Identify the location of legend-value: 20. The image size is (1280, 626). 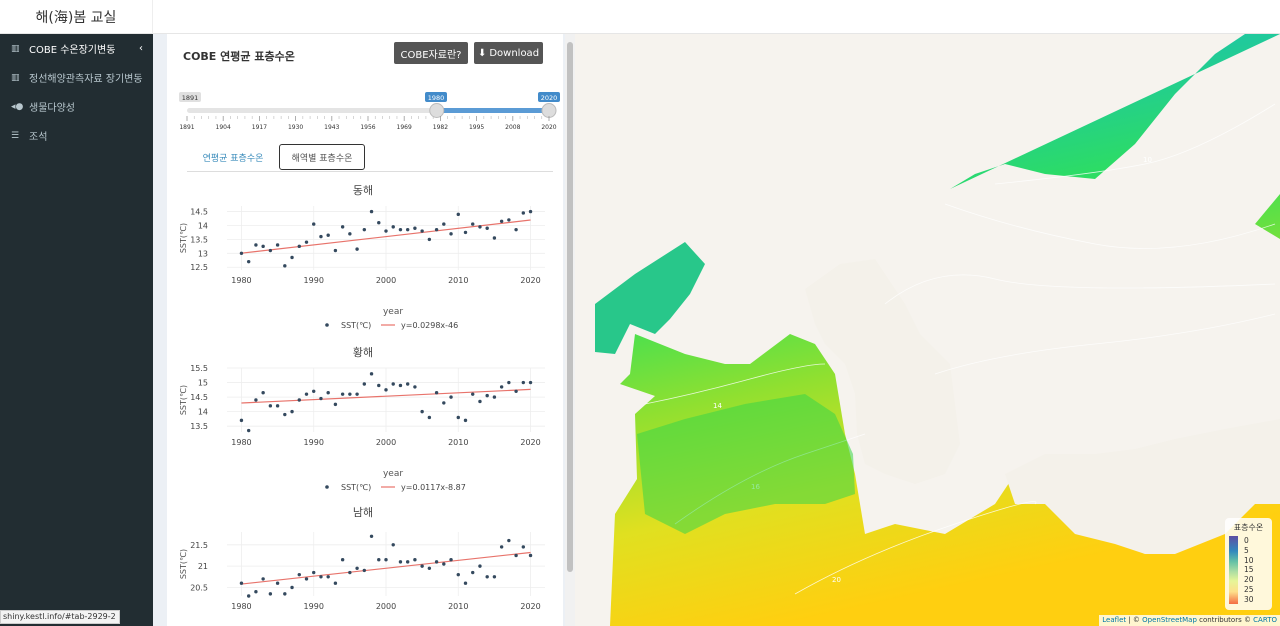
(1249, 580).